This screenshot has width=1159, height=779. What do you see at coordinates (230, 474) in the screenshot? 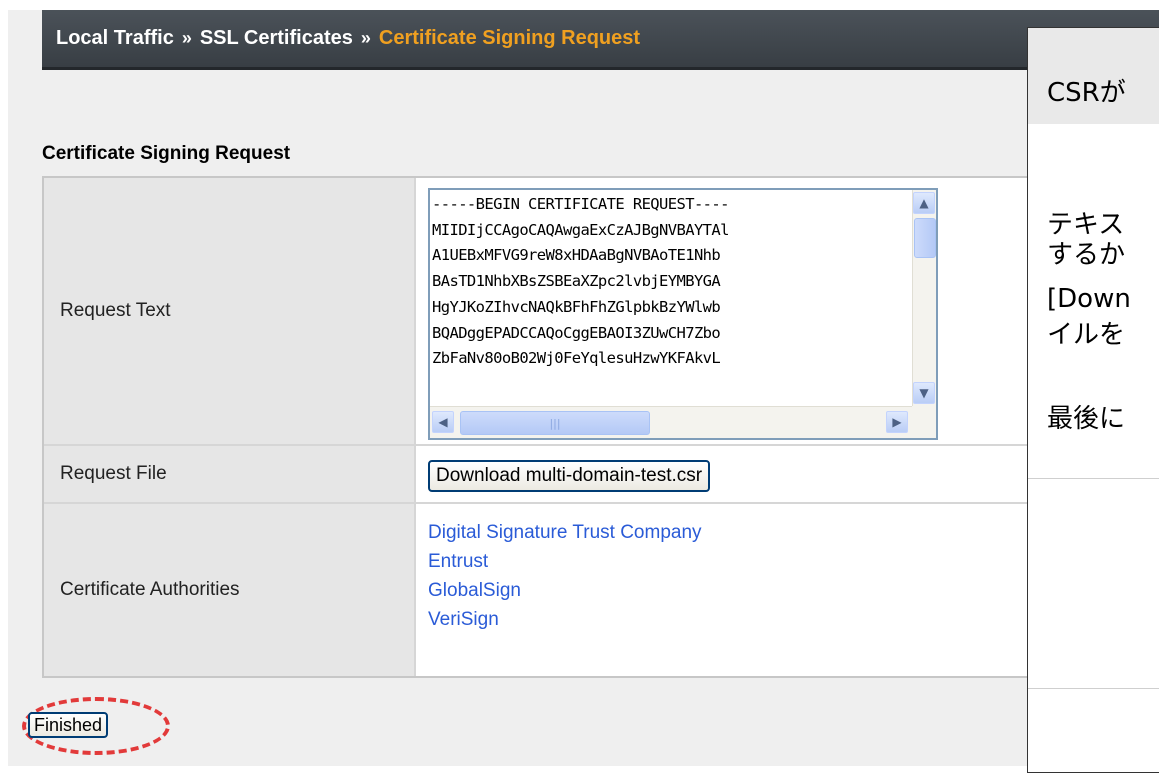
I see `request-file-label: Request File` at bounding box center [230, 474].